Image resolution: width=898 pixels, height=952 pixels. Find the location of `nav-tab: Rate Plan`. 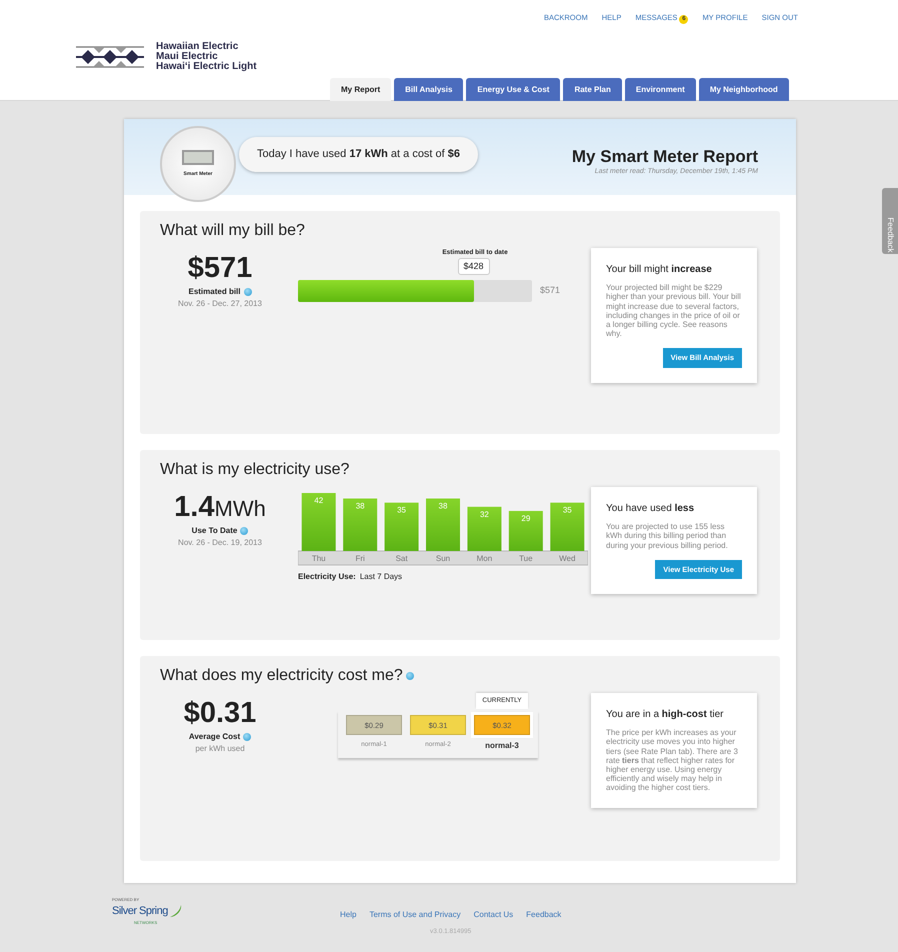

nav-tab: Rate Plan is located at coordinates (592, 89).